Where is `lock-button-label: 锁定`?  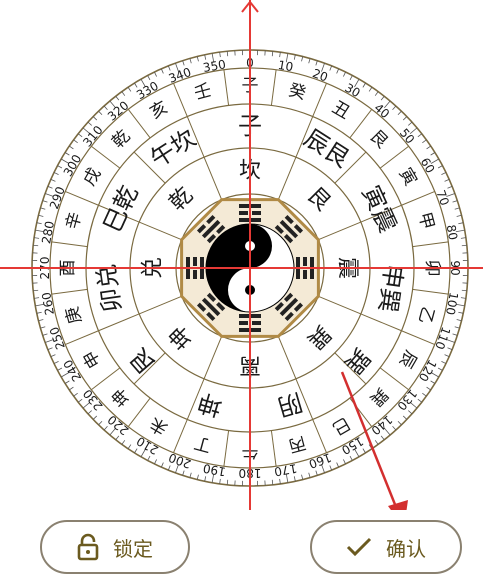
lock-button-label: 锁定 is located at coordinates (133, 548).